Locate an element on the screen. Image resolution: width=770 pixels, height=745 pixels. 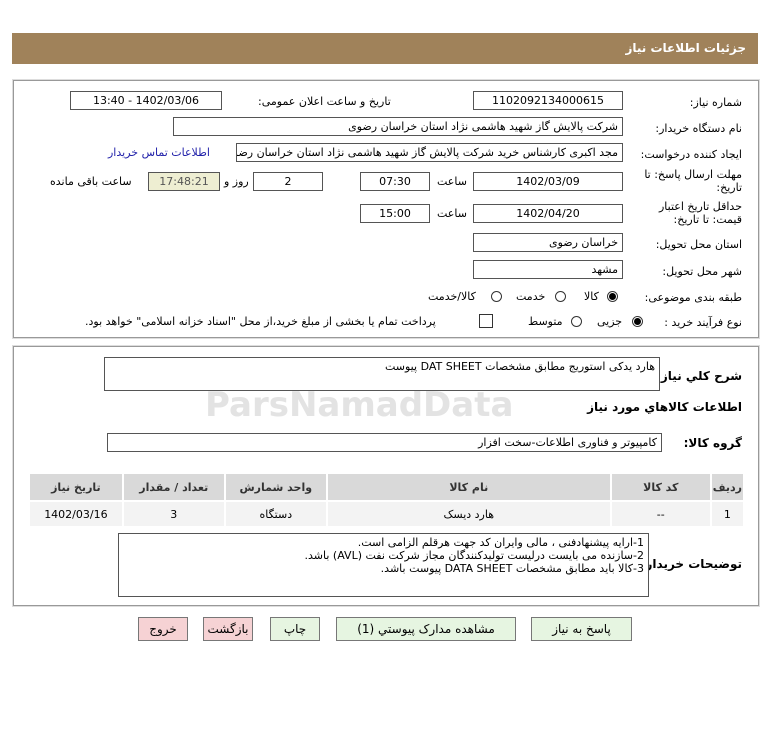
creator-label: ایجاد کننده درخواست: is located at coordinates (691, 154).